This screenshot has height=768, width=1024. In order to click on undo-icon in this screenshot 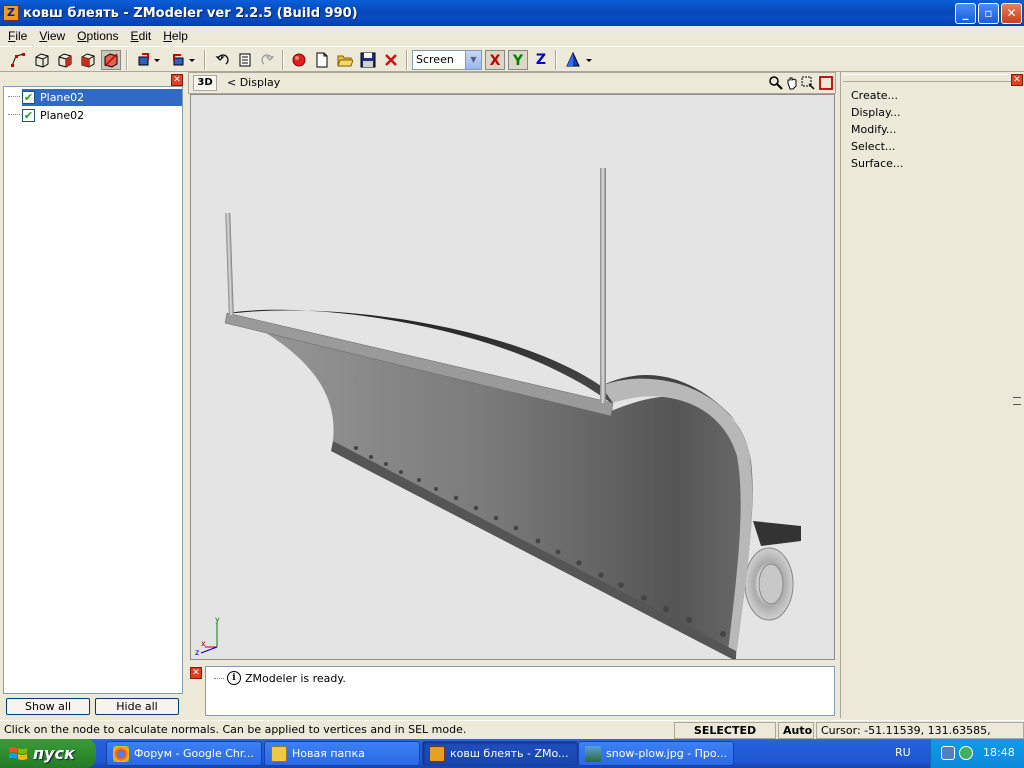, I will do `click(222, 60)`.